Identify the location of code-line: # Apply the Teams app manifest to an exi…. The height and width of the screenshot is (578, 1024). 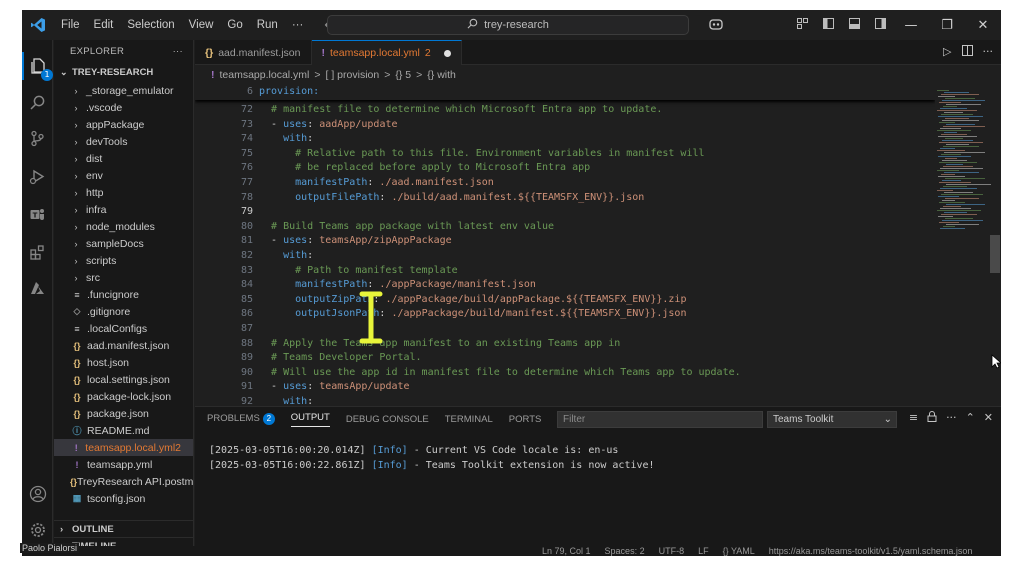
(439, 343).